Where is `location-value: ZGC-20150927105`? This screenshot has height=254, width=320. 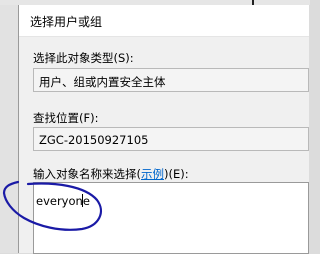 location-value: ZGC-20150927105 is located at coordinates (94, 140).